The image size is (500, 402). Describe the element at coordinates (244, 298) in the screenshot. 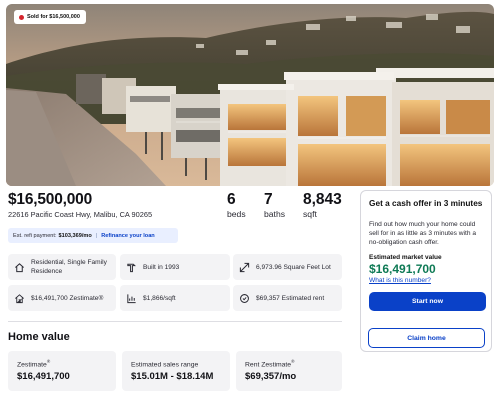

I see `rent-icon` at that location.